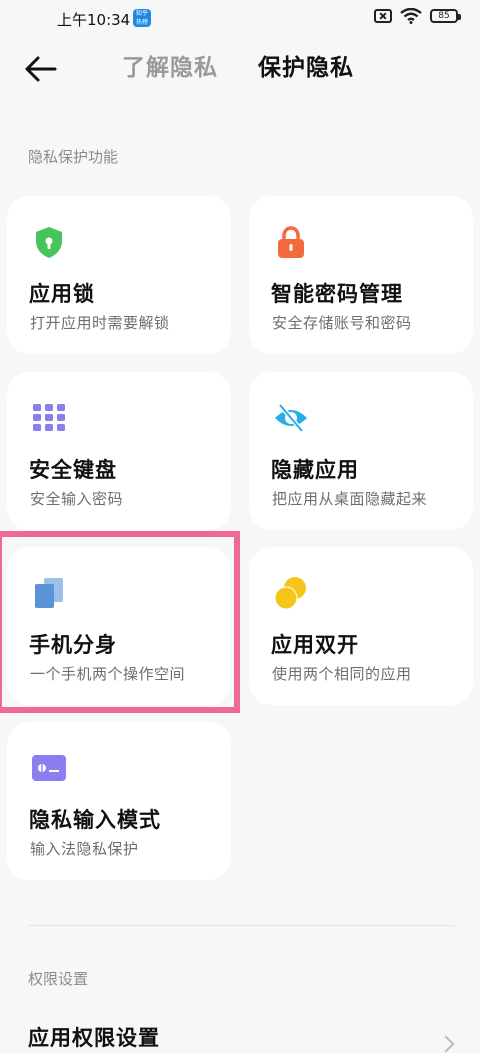 This screenshot has height=1053, width=480. I want to click on card-subtitle: 把应用从桌面隐藏起来, so click(350, 499).